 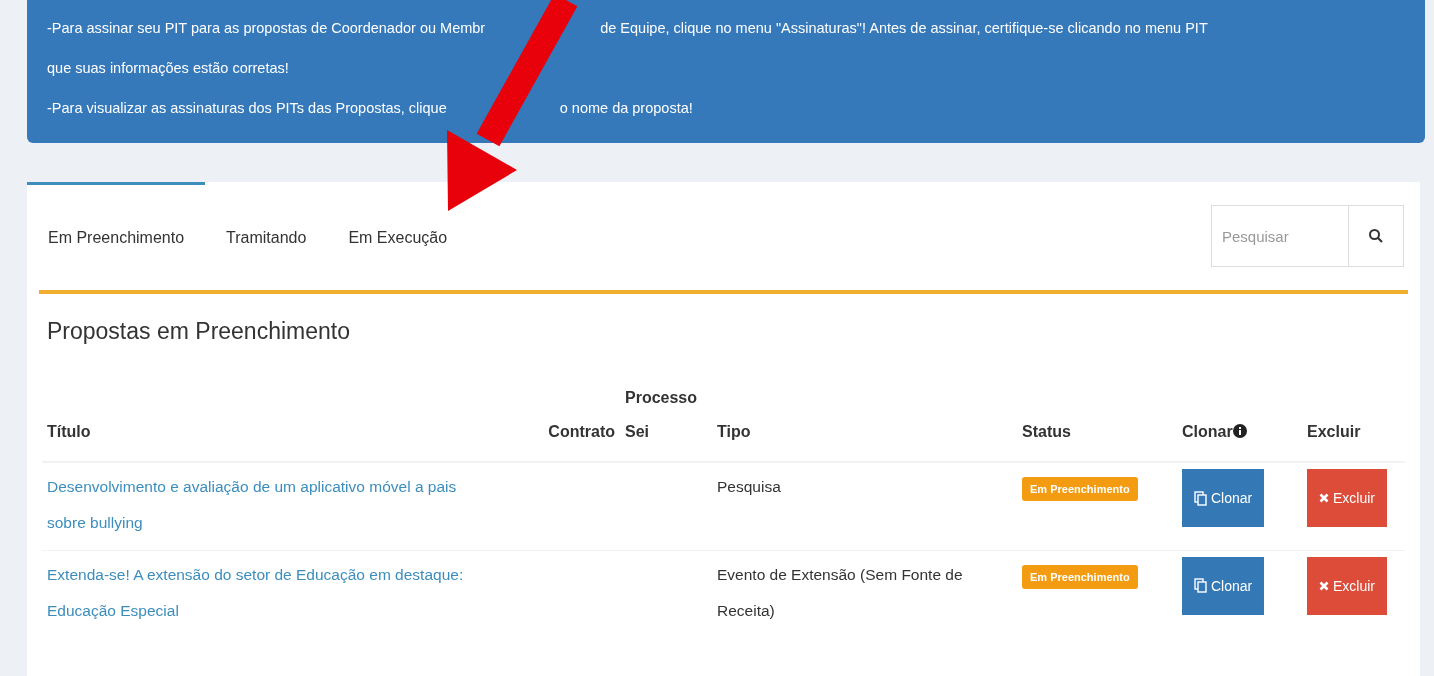 I want to click on notice-text: o nome da proposta!, so click(x=626, y=108).